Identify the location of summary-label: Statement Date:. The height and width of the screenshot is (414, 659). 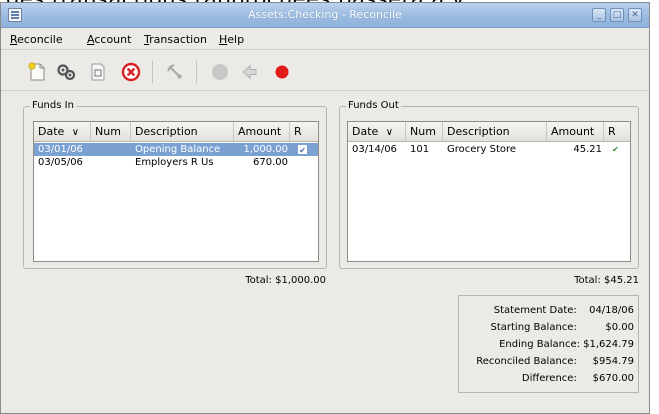
(535, 310).